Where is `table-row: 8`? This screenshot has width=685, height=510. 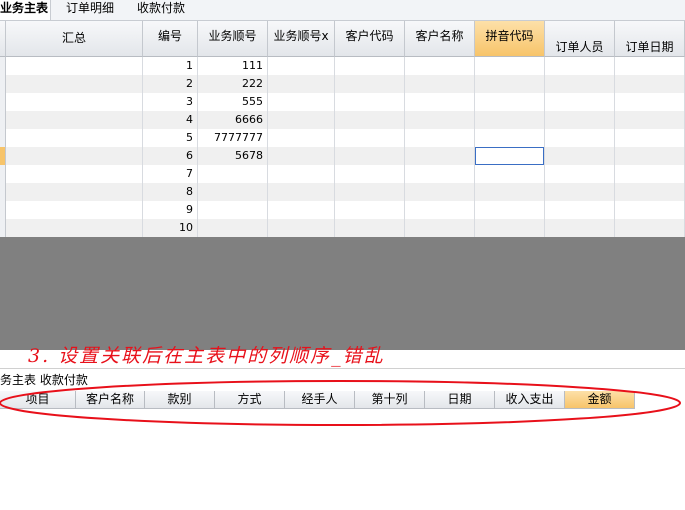 table-row: 8 is located at coordinates (345, 192).